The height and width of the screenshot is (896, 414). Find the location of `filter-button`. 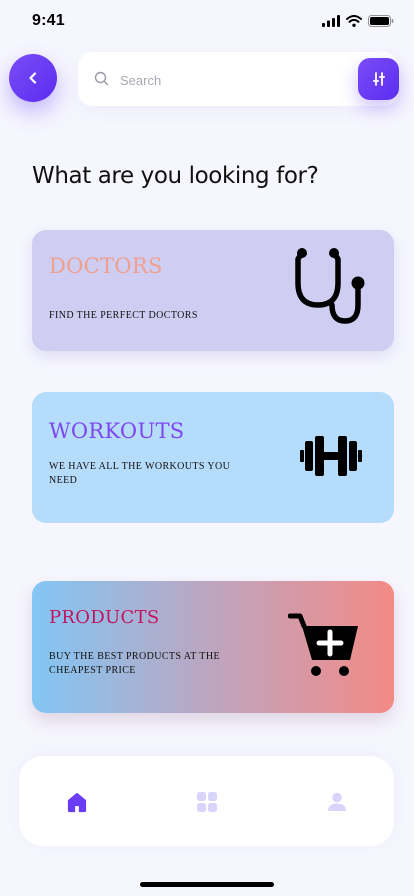

filter-button is located at coordinates (378, 79).